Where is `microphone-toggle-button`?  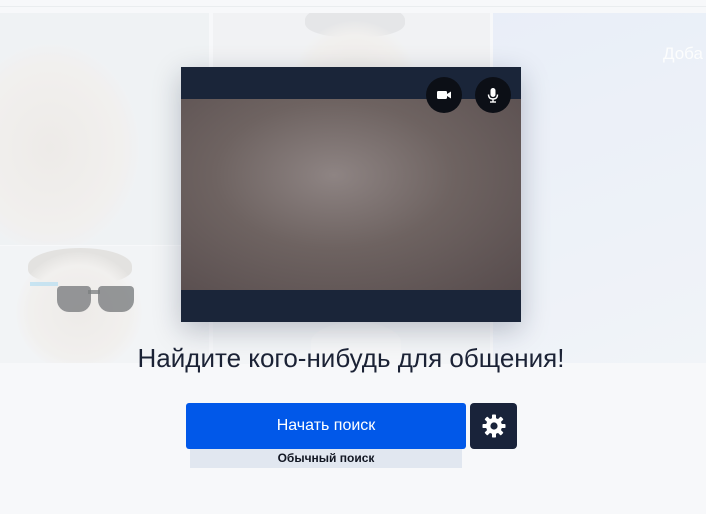 microphone-toggle-button is located at coordinates (493, 95).